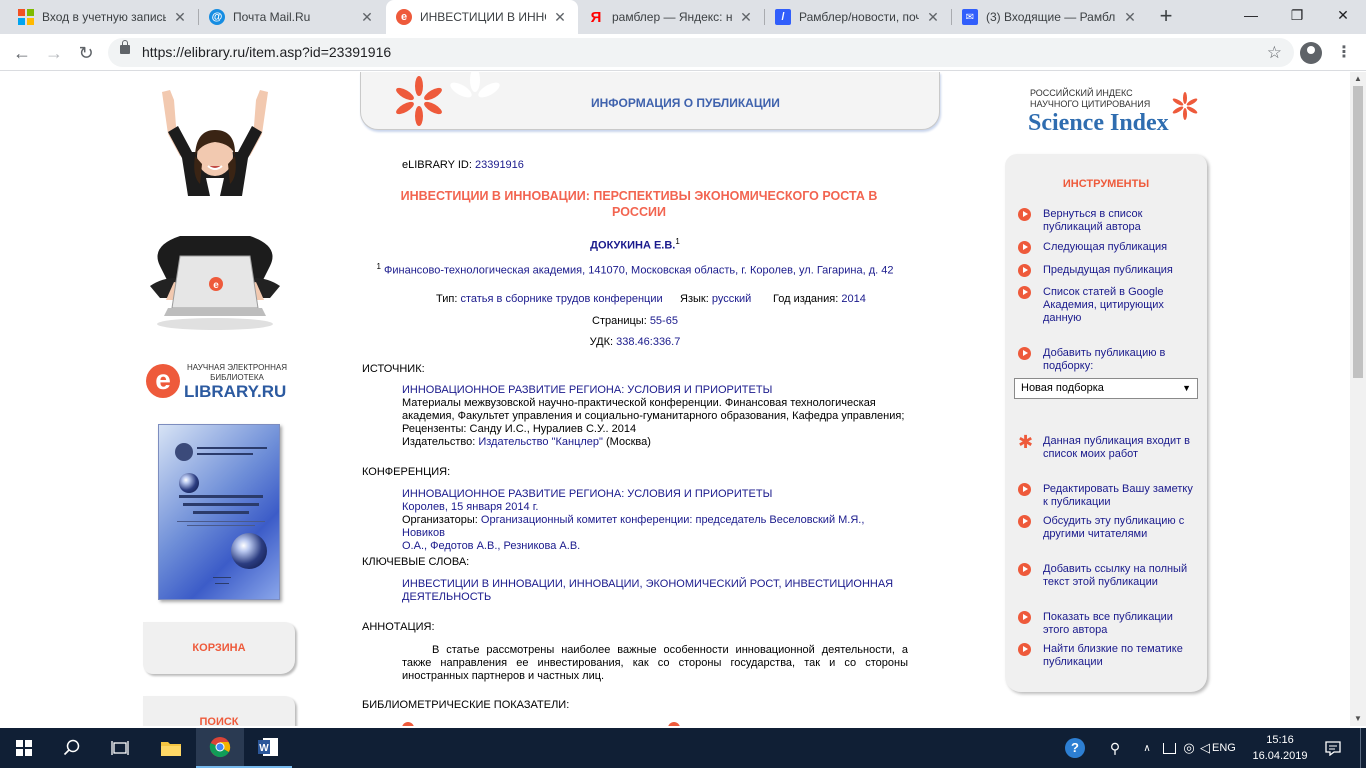 The width and height of the screenshot is (1366, 768). What do you see at coordinates (632, 246) in the screenshot?
I see `author-link: ДОКУКИНА Е.В.` at bounding box center [632, 246].